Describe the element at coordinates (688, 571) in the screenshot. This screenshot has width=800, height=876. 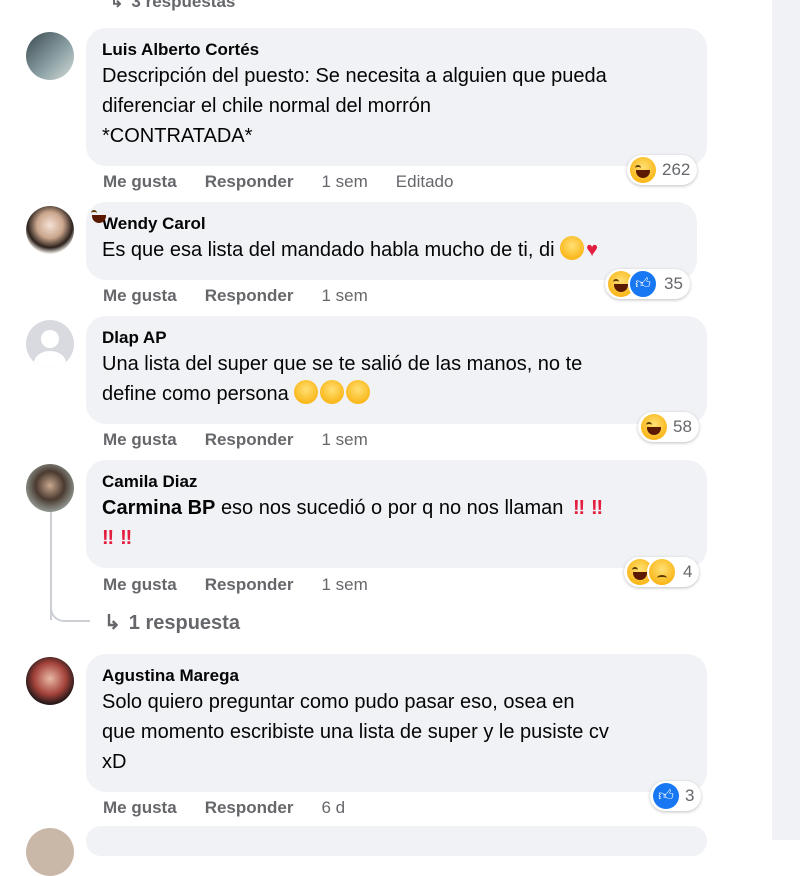
I see `reaction-count: 4` at that location.